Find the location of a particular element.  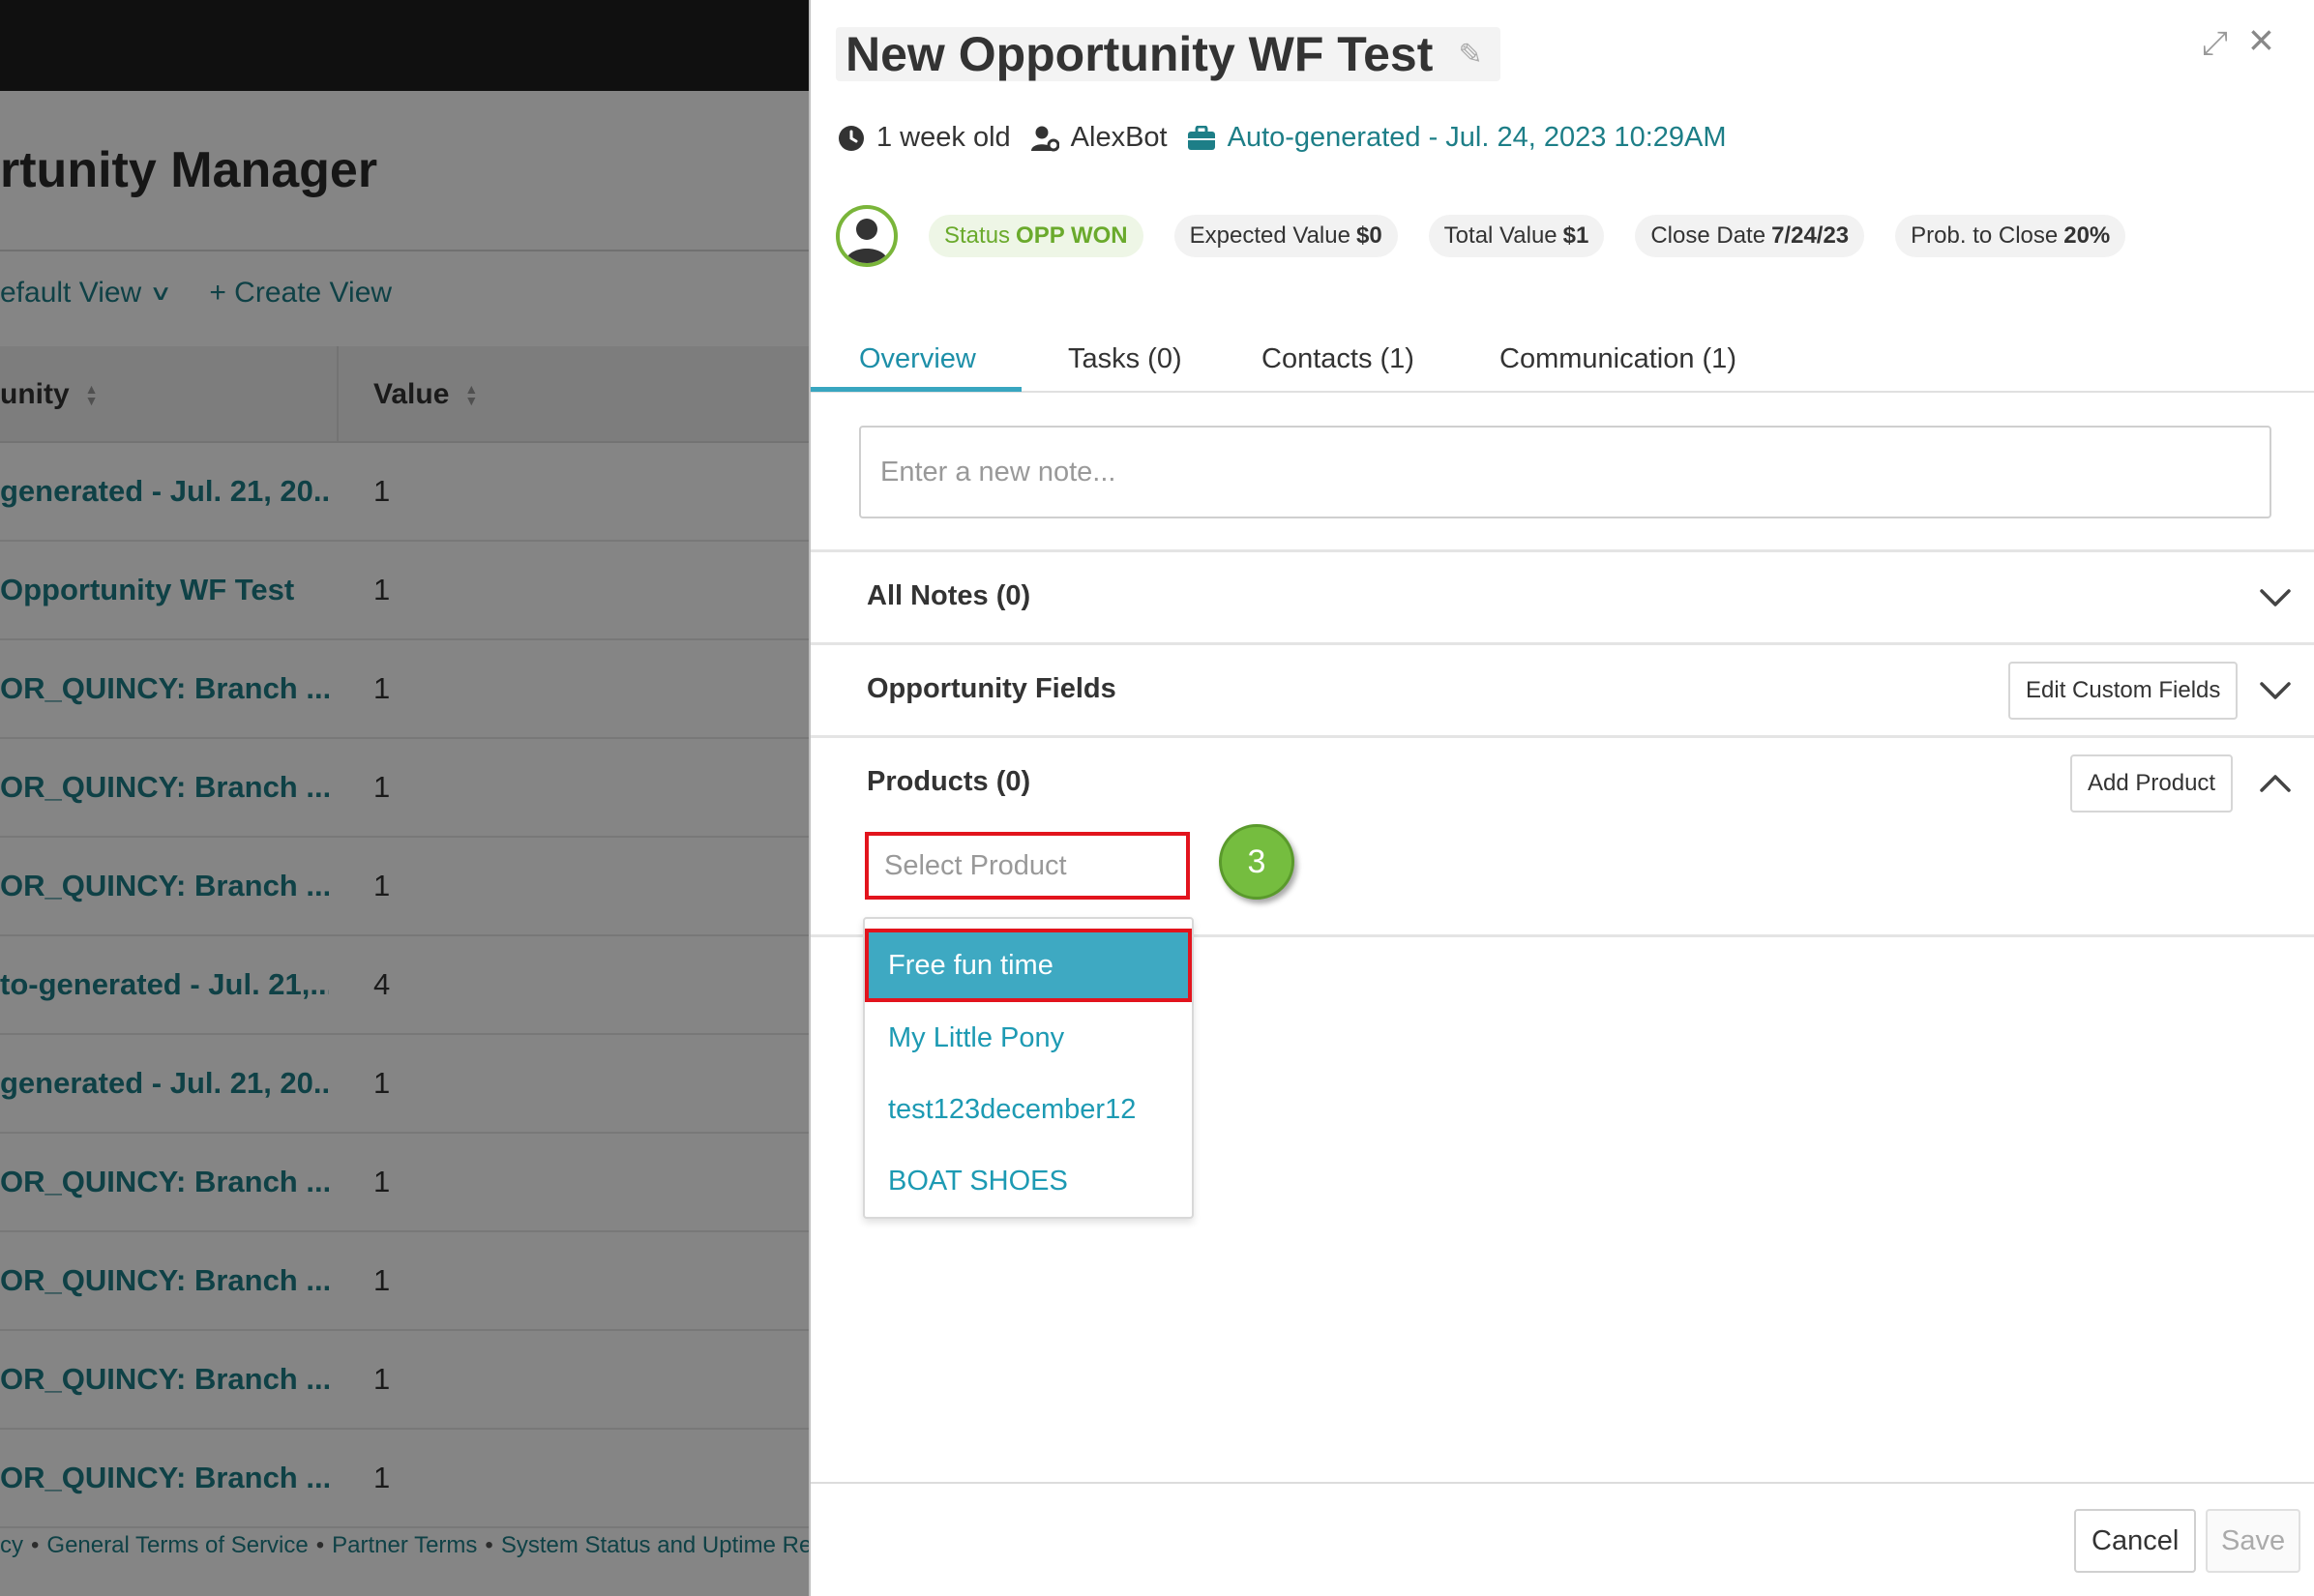

product-option-my-little-pony: My Little Pony is located at coordinates (1029, 1038).